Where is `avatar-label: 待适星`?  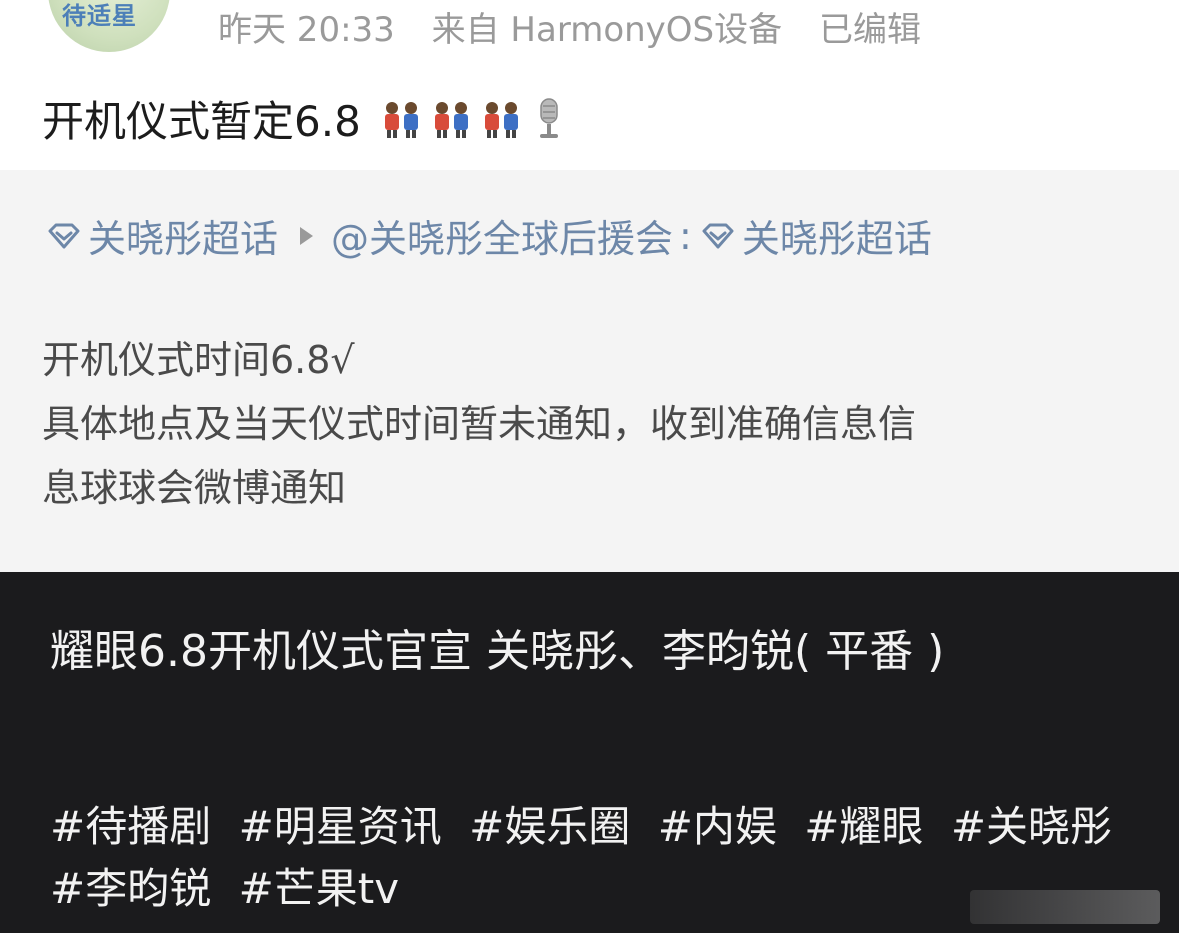 avatar-label: 待适星 is located at coordinates (99, 16).